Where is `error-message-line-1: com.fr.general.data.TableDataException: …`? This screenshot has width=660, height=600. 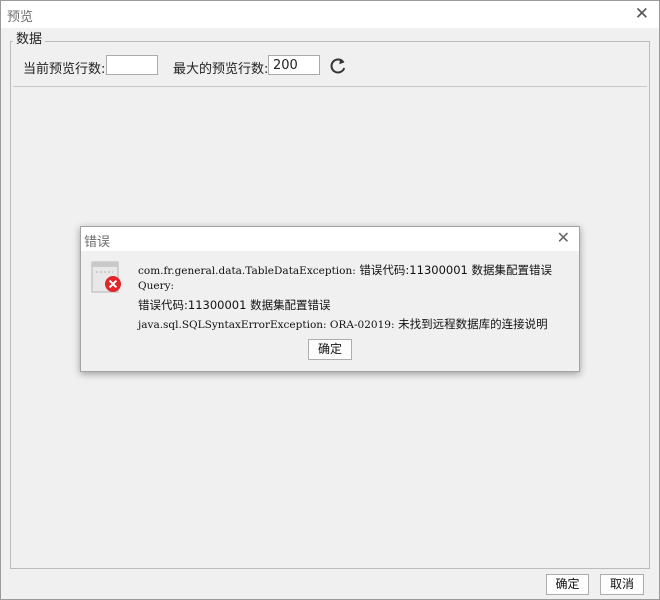
error-message-line-1: com.fr.general.data.TableDataException: … is located at coordinates (345, 270).